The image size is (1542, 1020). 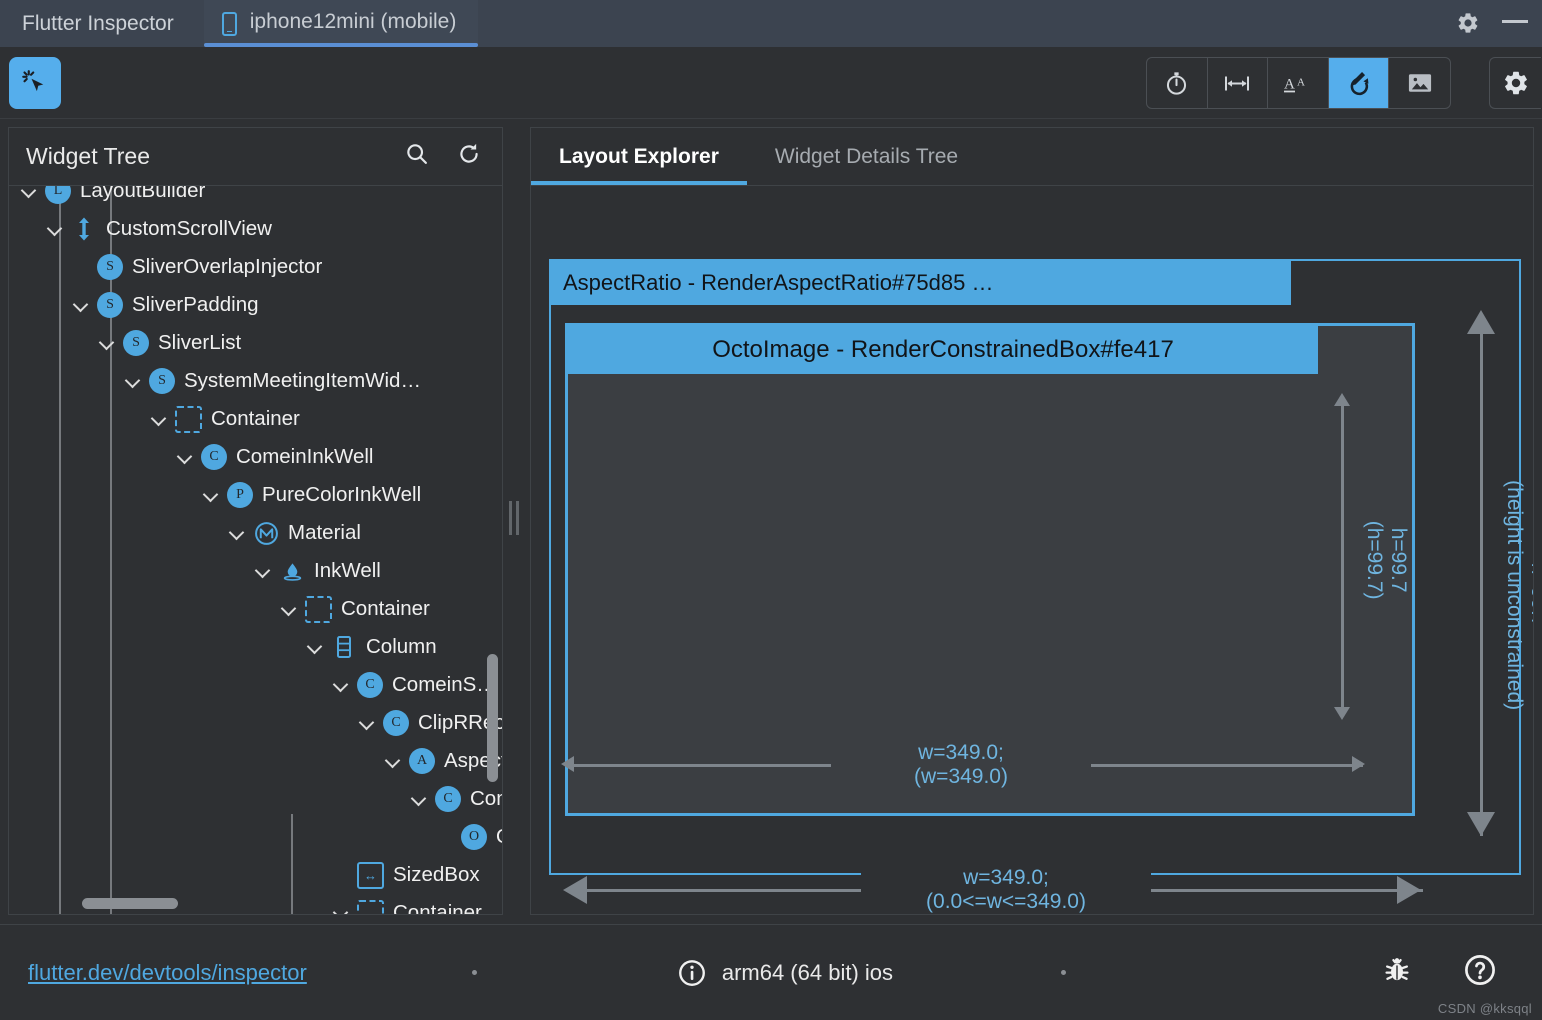 What do you see at coordinates (1468, 23) in the screenshot?
I see `window-gear-icon` at bounding box center [1468, 23].